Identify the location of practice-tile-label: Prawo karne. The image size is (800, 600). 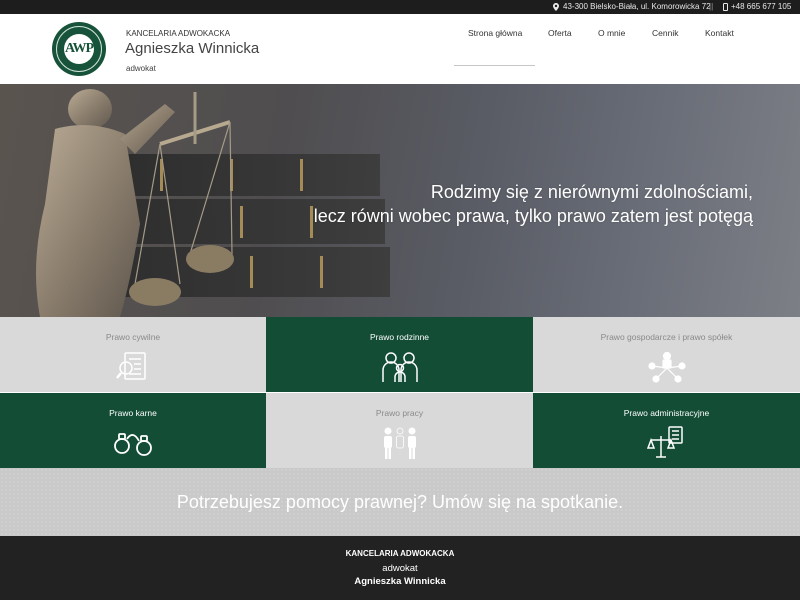
(133, 413).